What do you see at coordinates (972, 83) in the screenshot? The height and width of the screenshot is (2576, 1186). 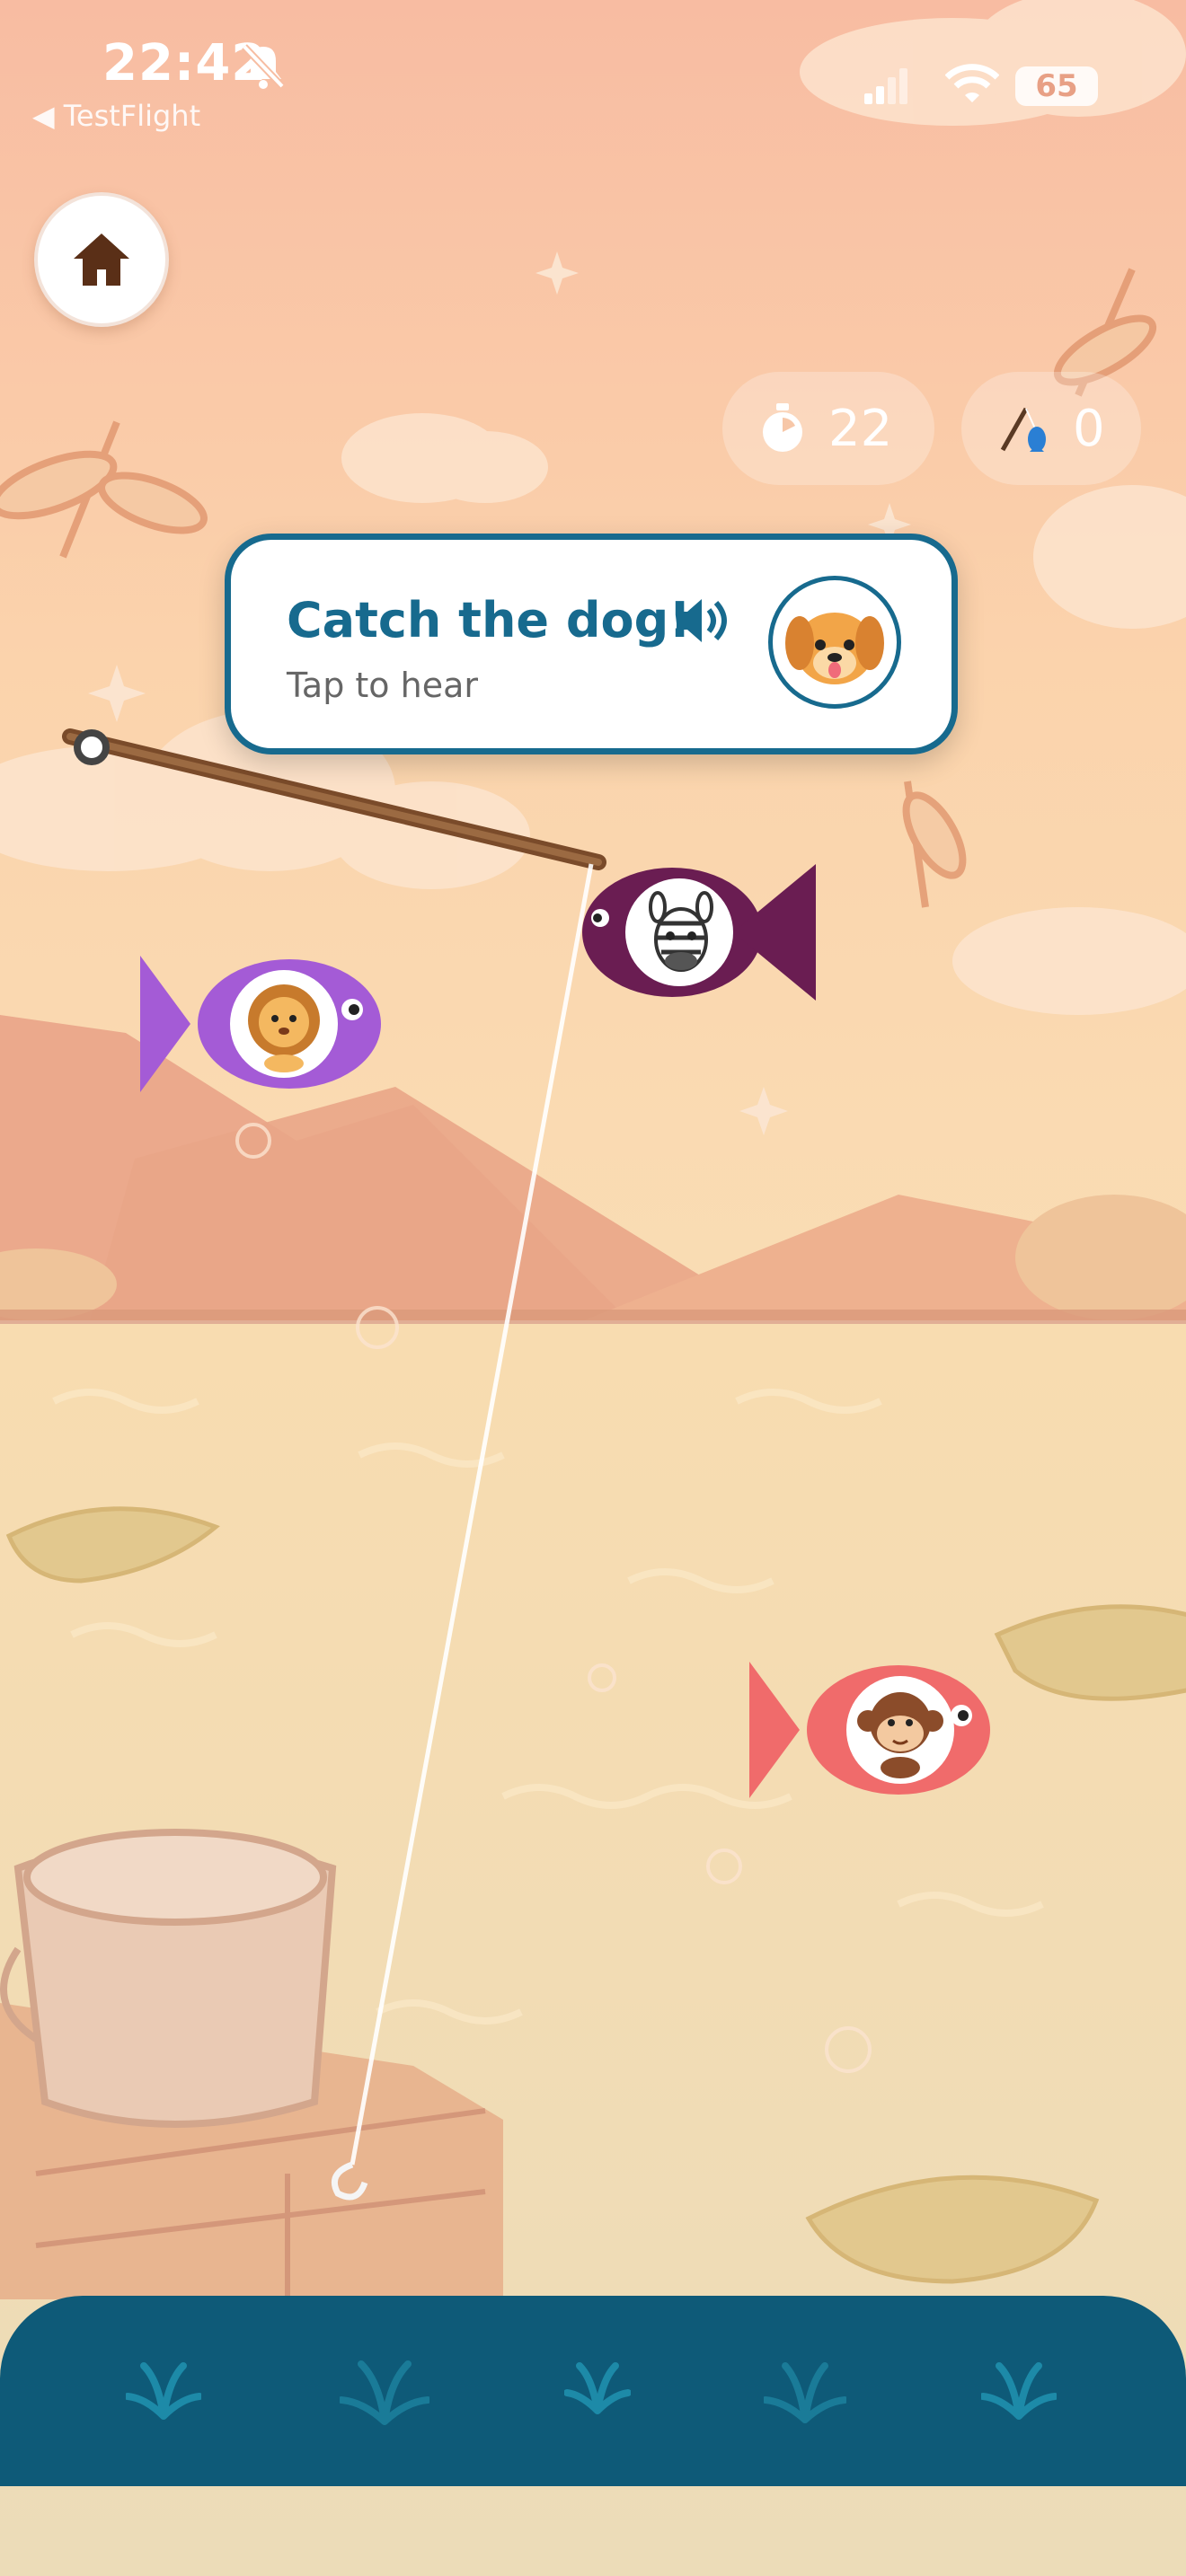 I see `wifi-icon` at bounding box center [972, 83].